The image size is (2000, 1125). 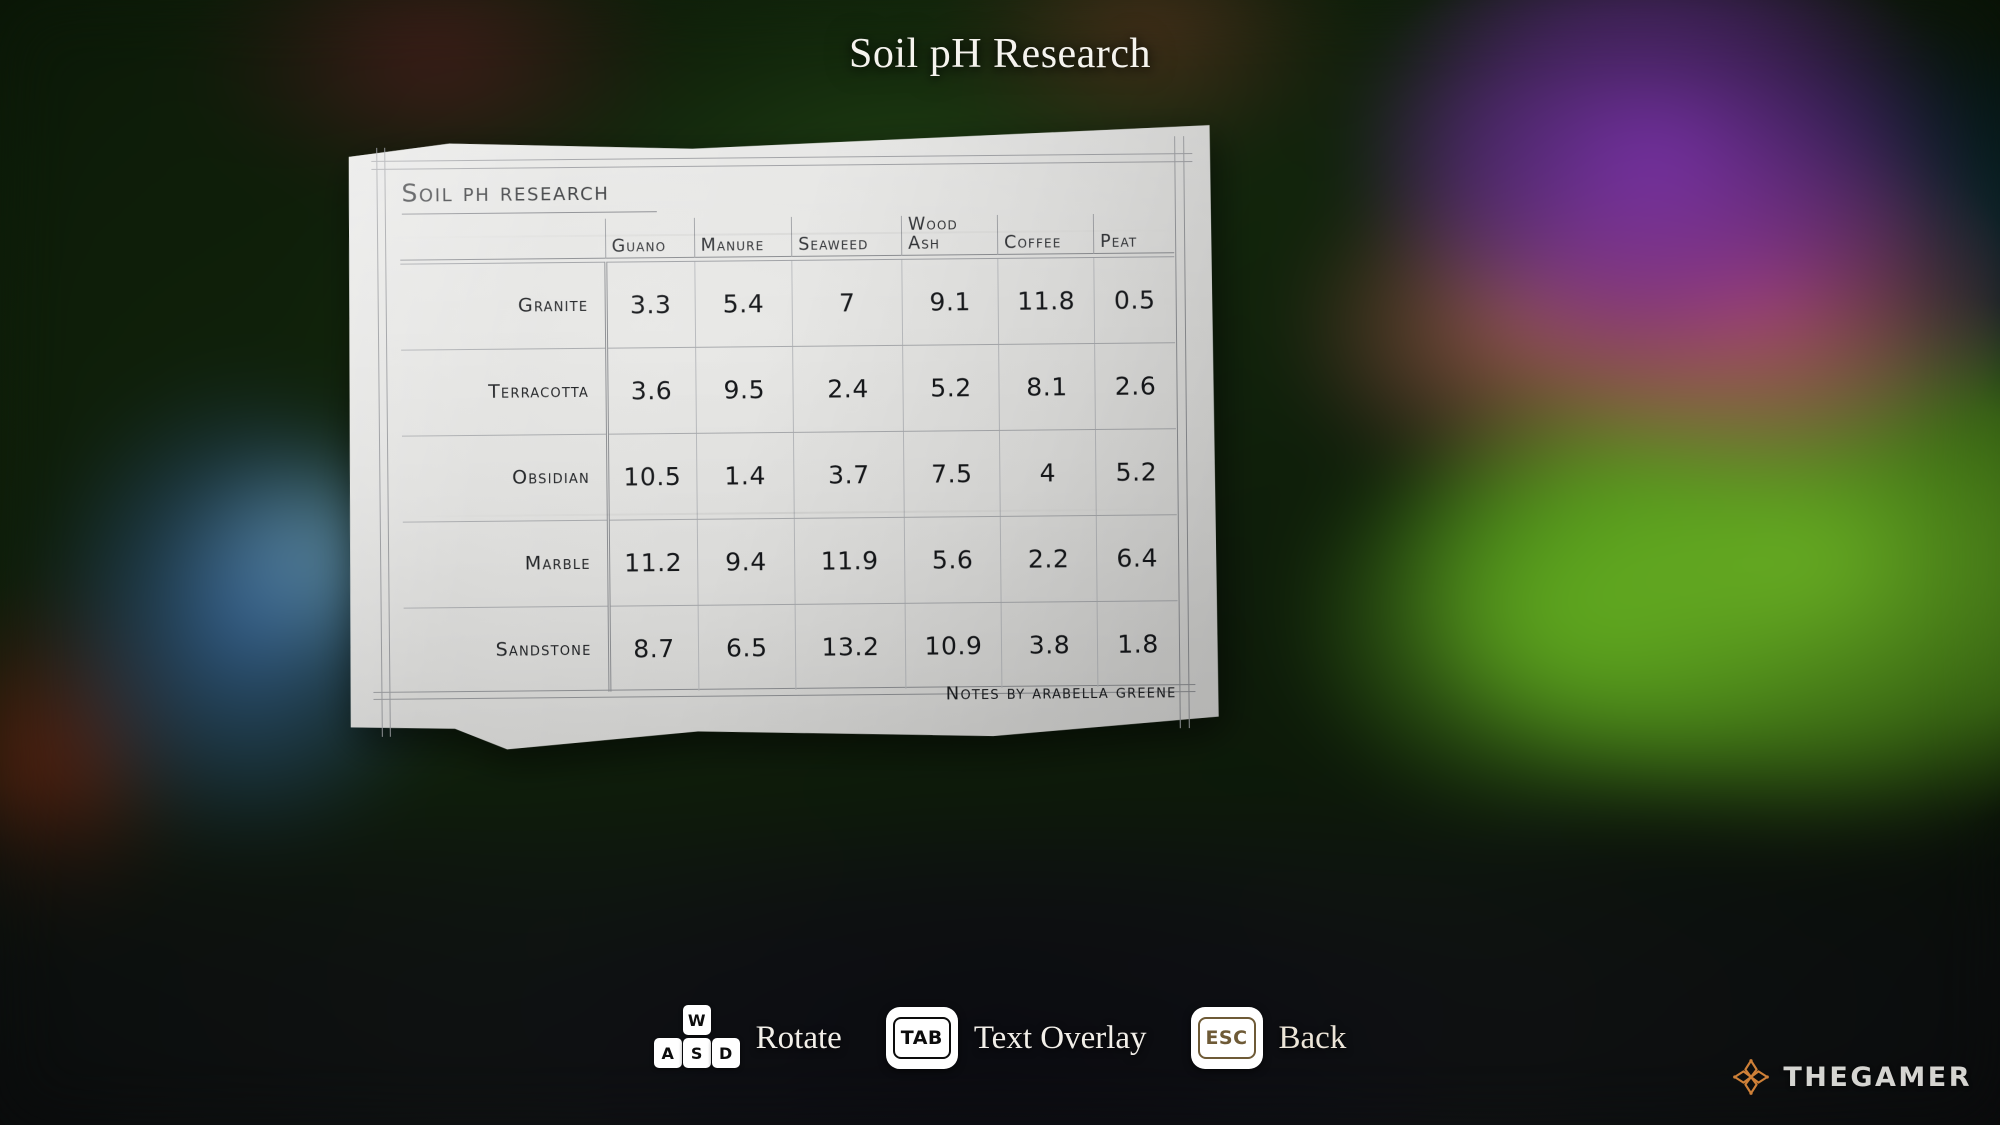 What do you see at coordinates (953, 646) in the screenshot?
I see `cell-sandstone-wood-ash: 10.9` at bounding box center [953, 646].